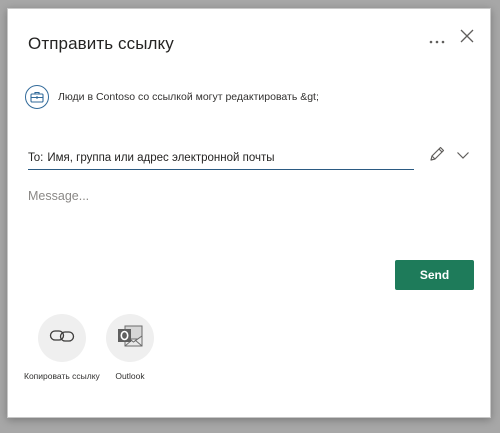  Describe the element at coordinates (248, 209) in the screenshot. I see `message-input` at that location.